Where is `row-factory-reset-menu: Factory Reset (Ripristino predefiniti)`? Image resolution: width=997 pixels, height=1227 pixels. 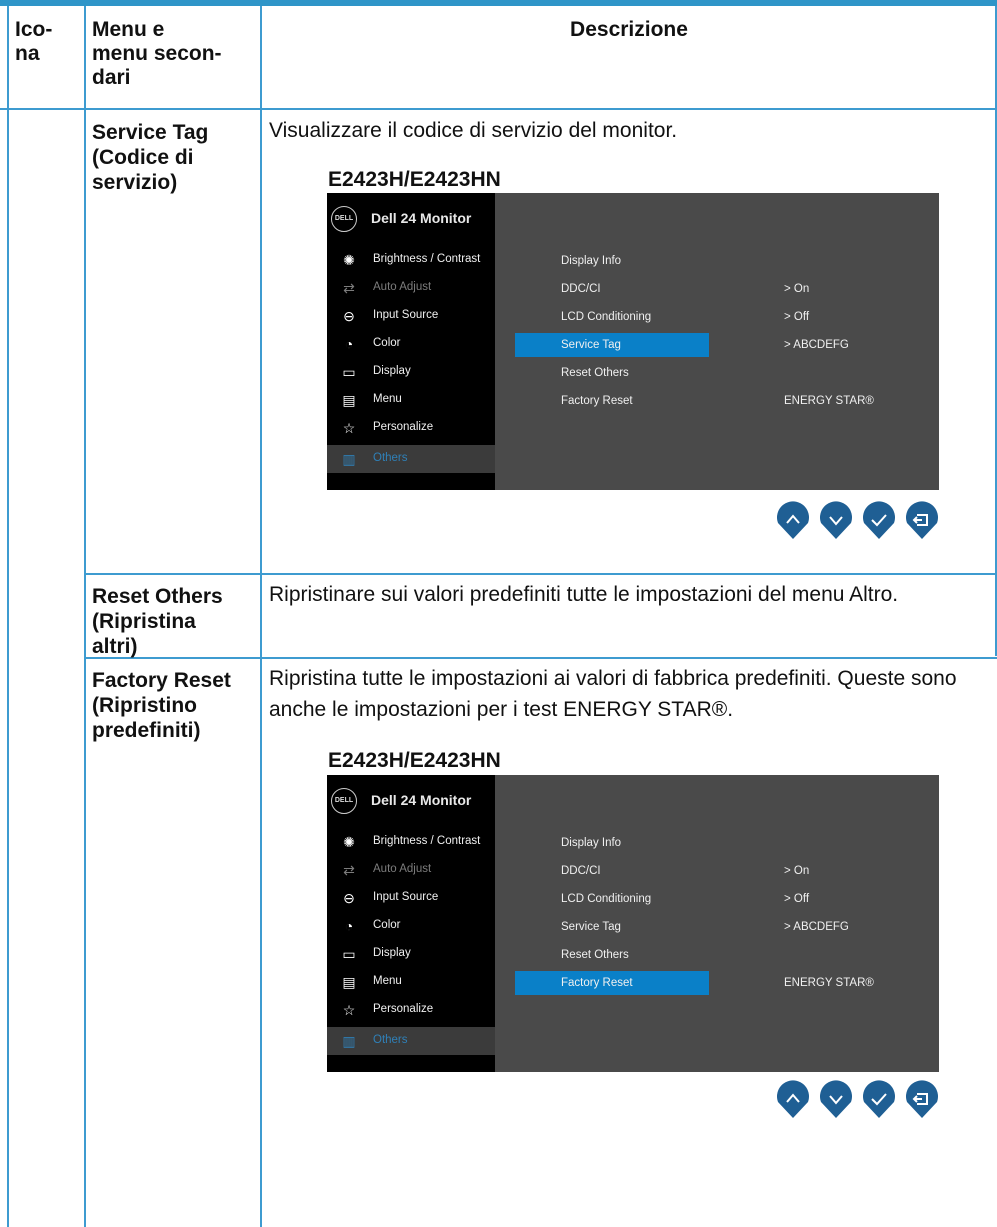 row-factory-reset-menu: Factory Reset (Ripristino predefiniti) is located at coordinates (161, 705).